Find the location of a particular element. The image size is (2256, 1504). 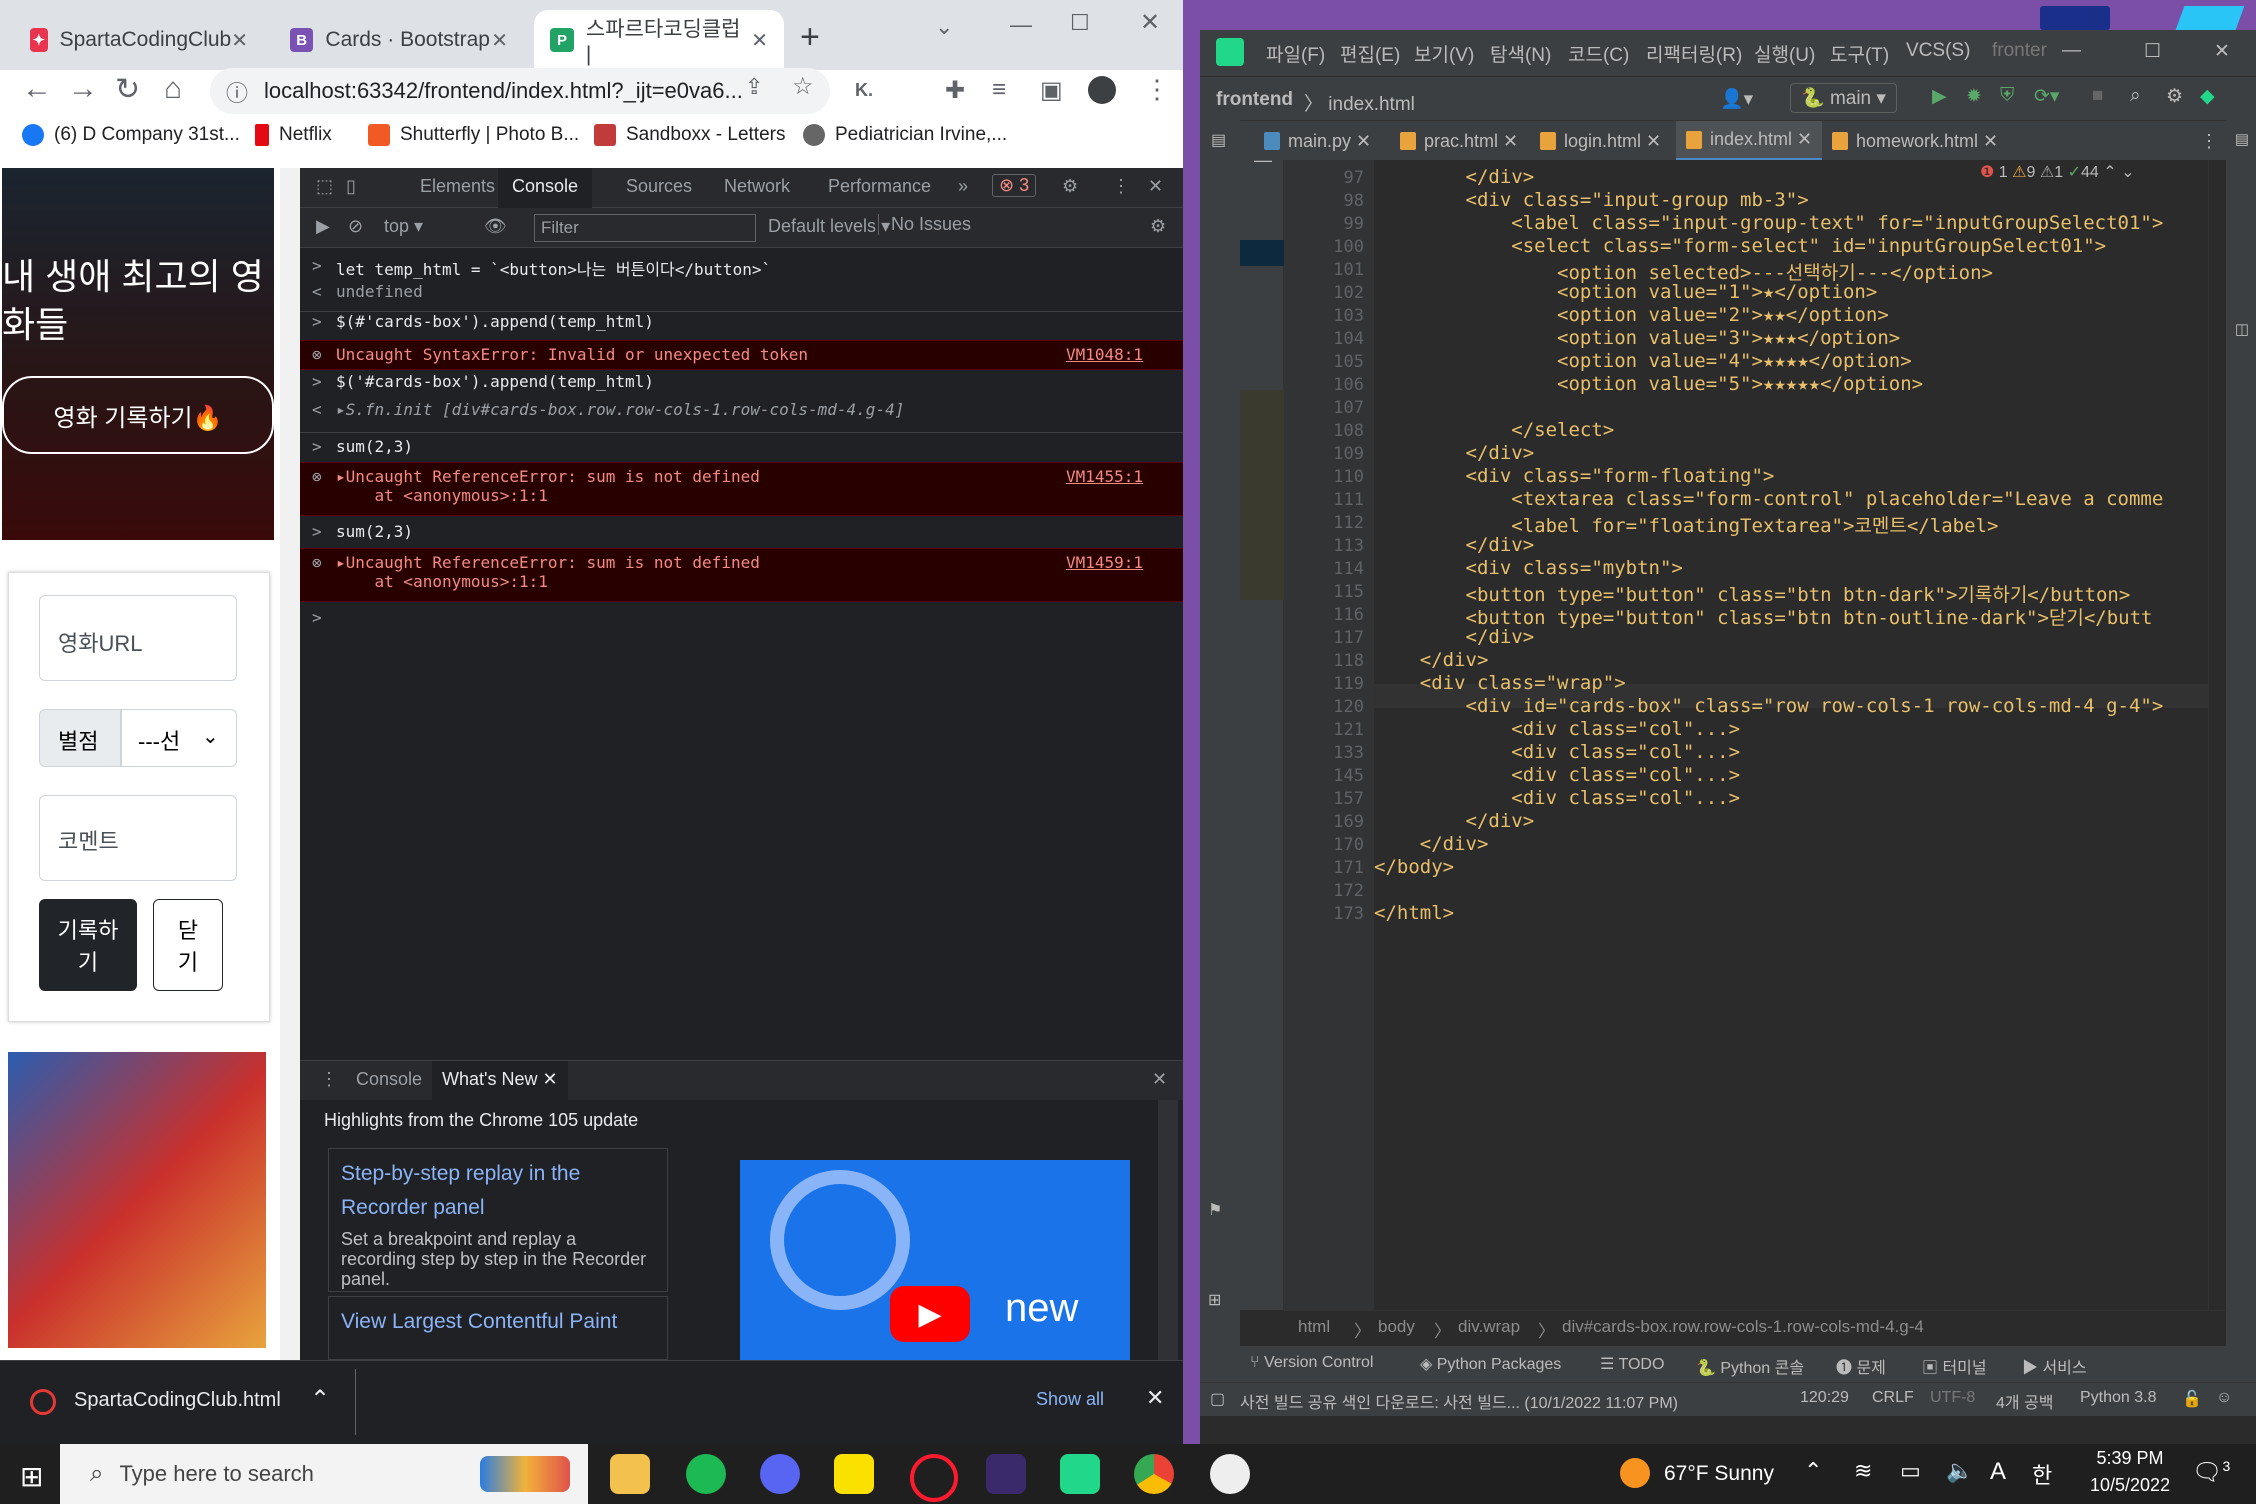

code-line: <option value="3">★★★</option> is located at coordinates (1637, 338).